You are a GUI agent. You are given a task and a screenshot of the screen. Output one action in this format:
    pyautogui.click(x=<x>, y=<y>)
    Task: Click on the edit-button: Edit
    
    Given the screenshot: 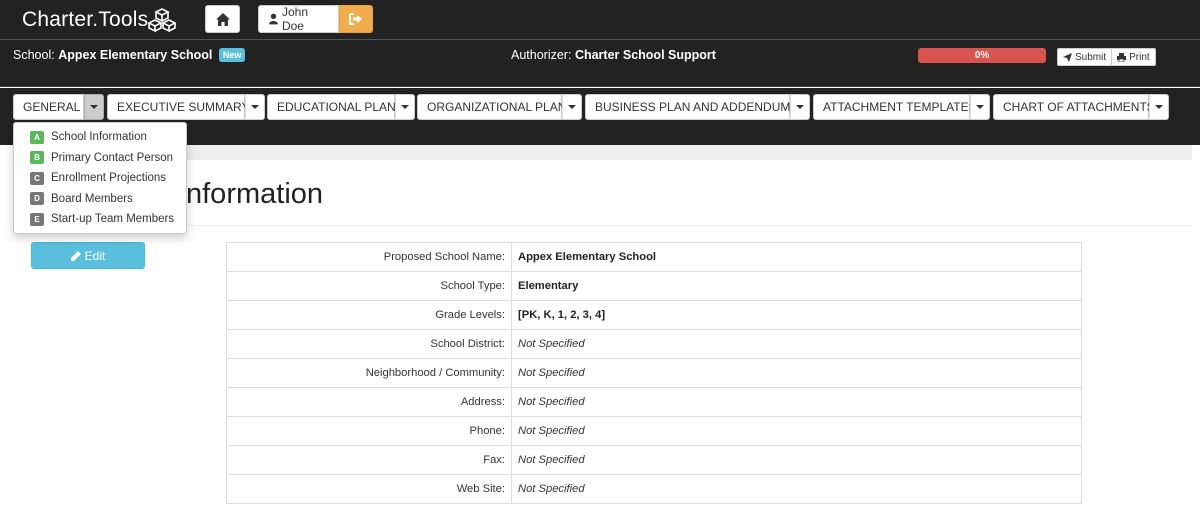 What is the action you would take?
    pyautogui.click(x=88, y=255)
    